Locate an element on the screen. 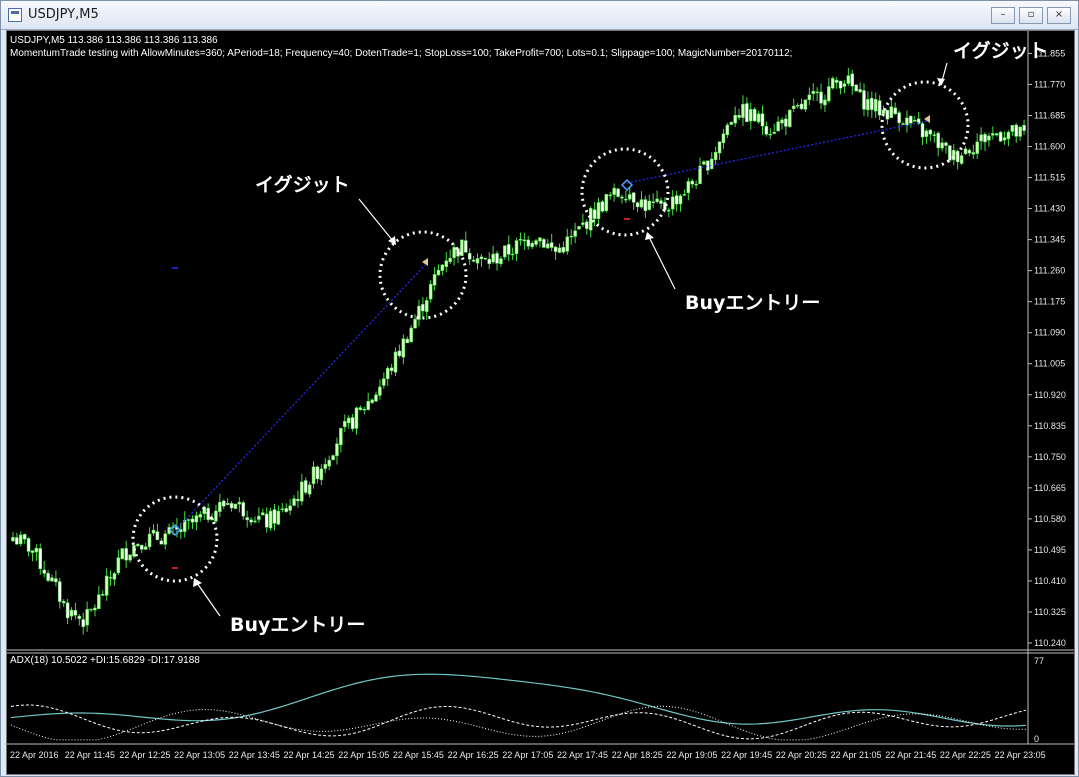 This screenshot has height=777, width=1079. close-button: × is located at coordinates (1059, 15).